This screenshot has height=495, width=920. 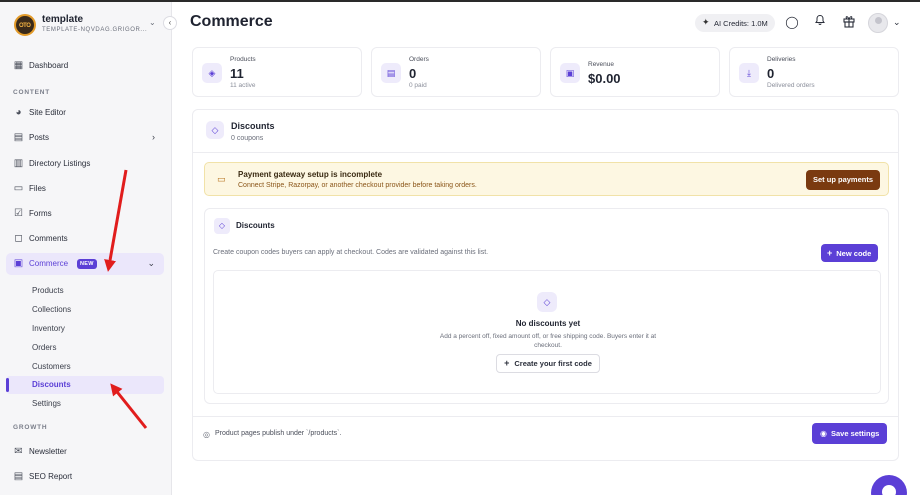 I want to click on magic-wand-icon: ✦, so click(x=706, y=22).